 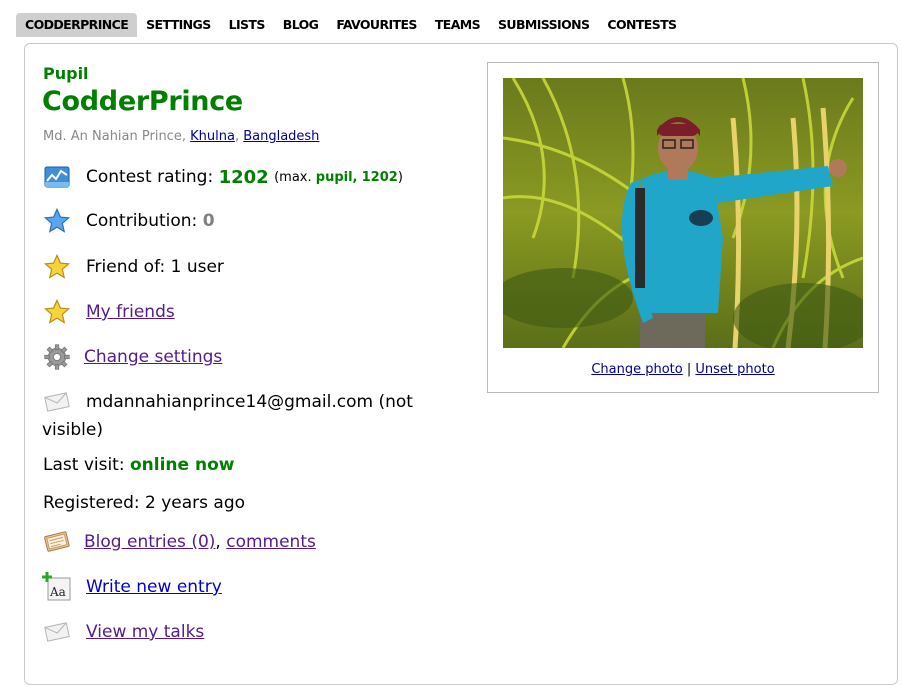 What do you see at coordinates (142, 221) in the screenshot?
I see `contribution-label: Contribution:` at bounding box center [142, 221].